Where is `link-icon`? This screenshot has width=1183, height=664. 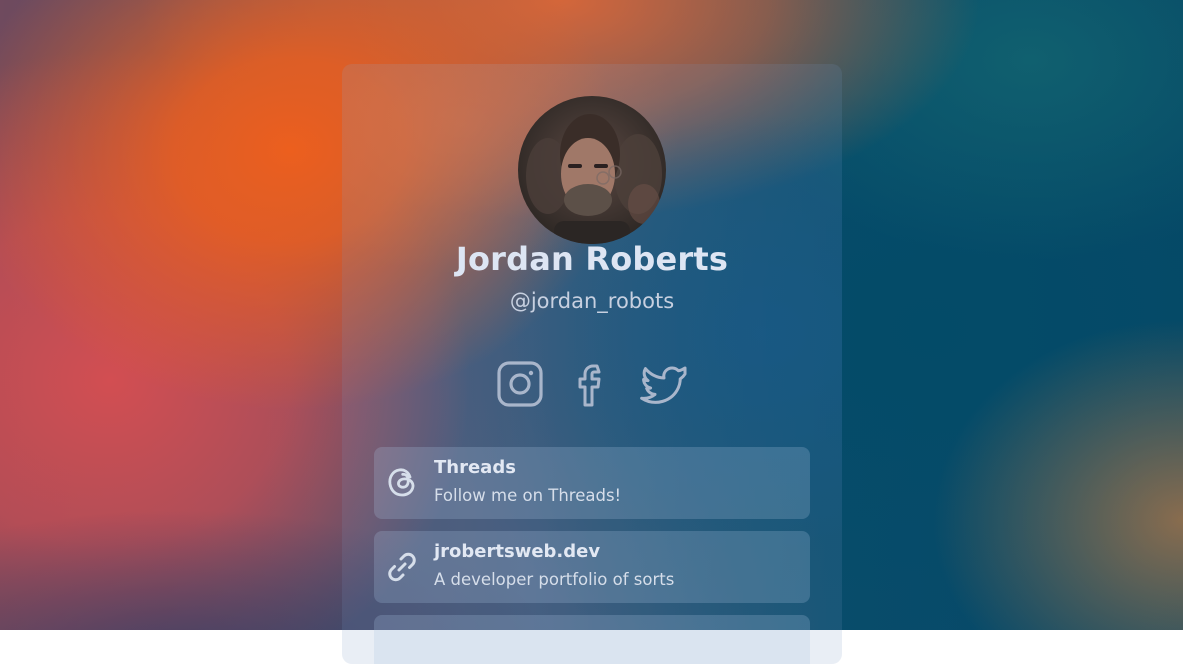
link-icon is located at coordinates (402, 567).